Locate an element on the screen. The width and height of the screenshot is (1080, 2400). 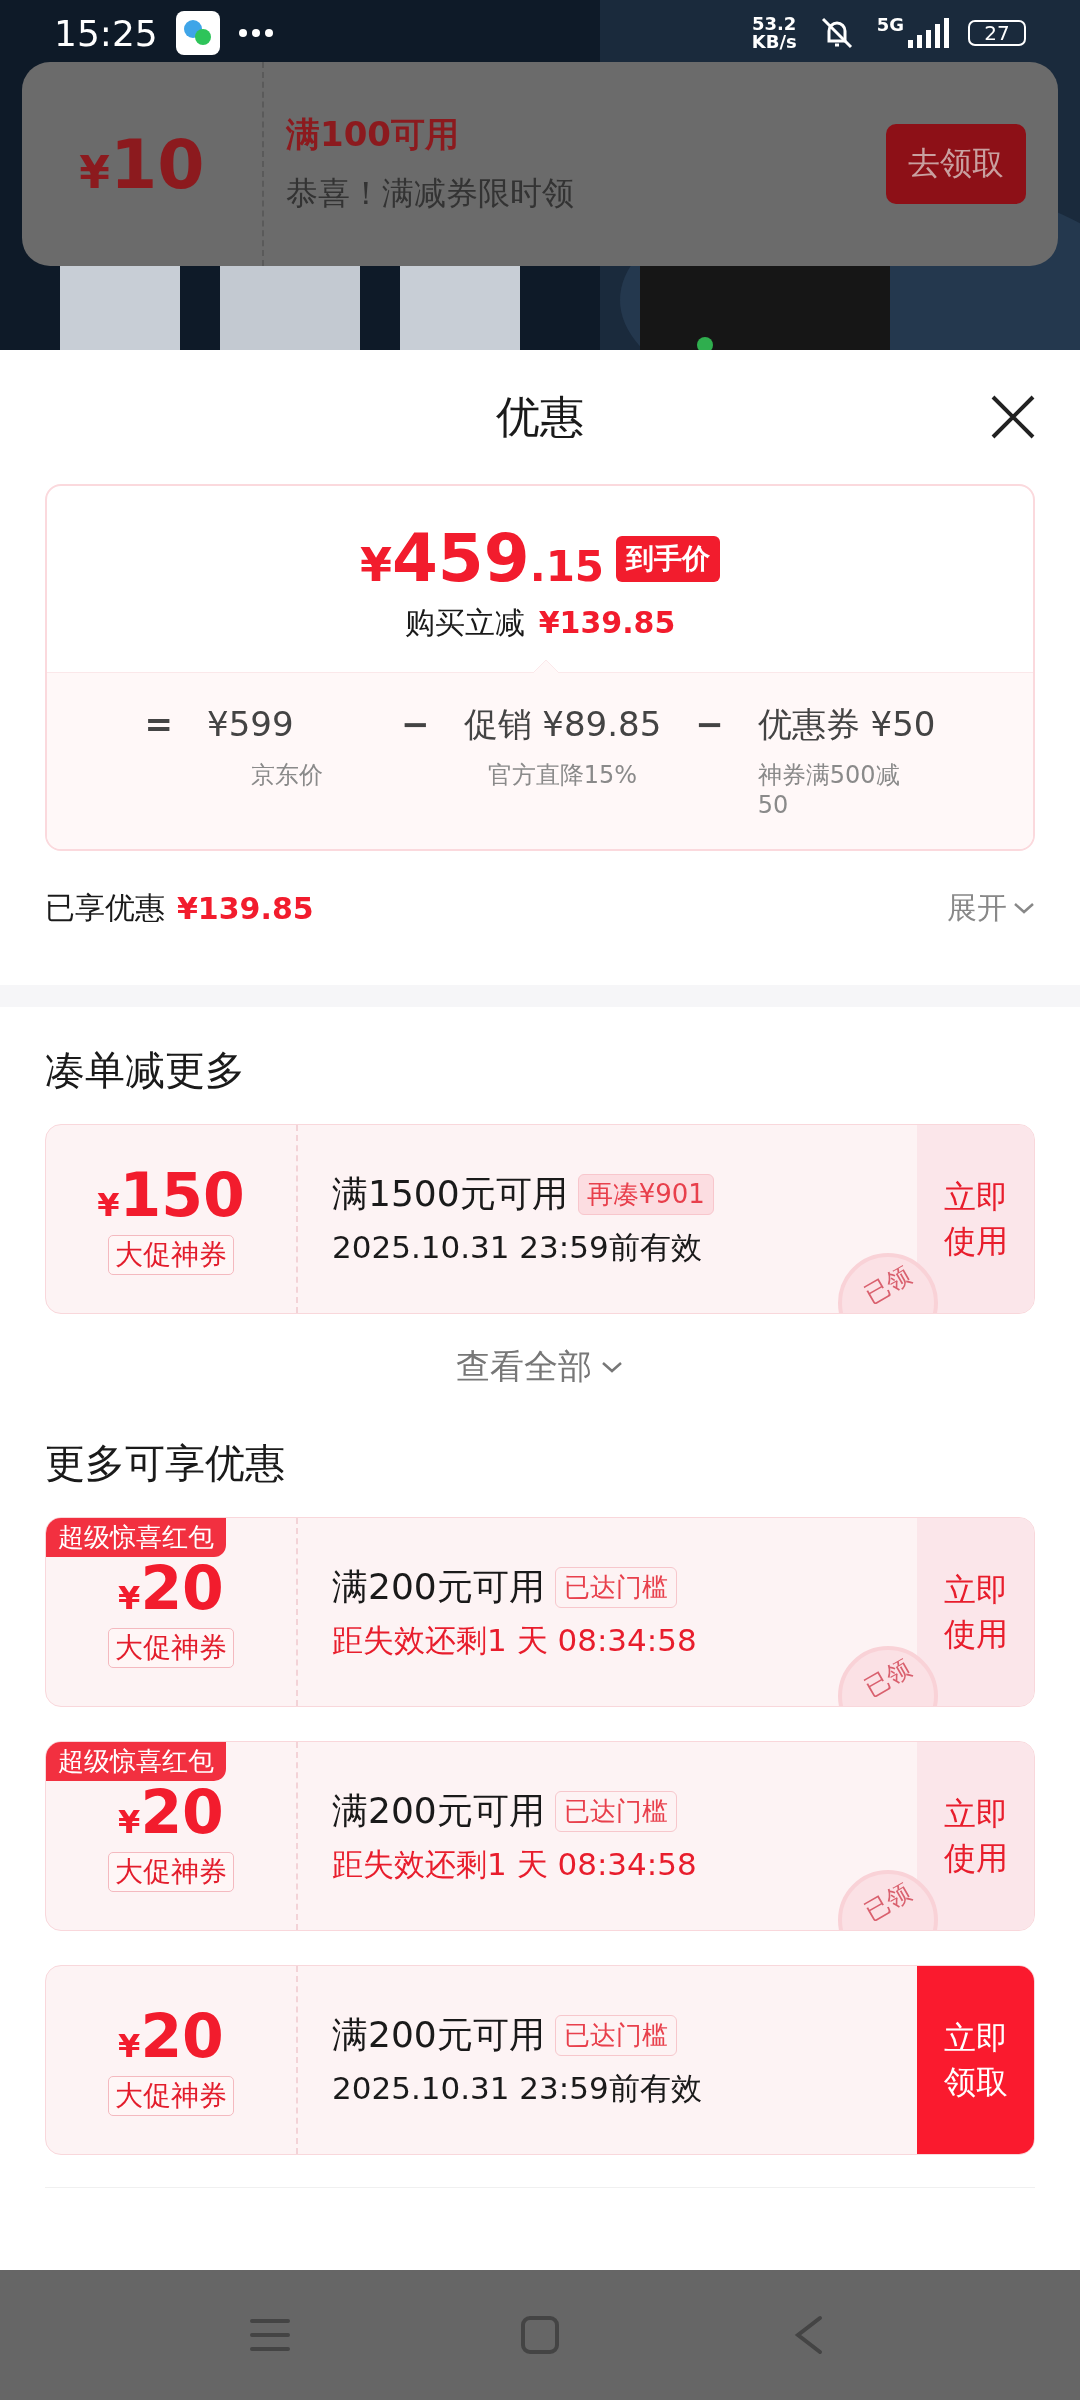
coupon-amount: ¥150 is located at coordinates (171, 1195).